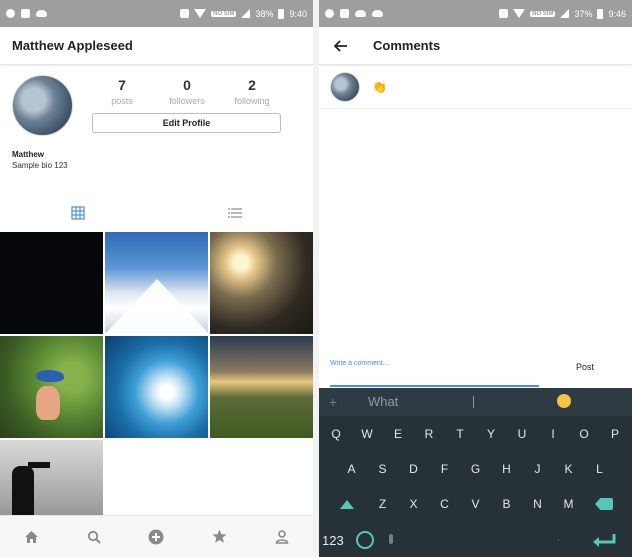 The image size is (632, 557). Describe the element at coordinates (475, 46) in the screenshot. I see `top-app-bar: Comments` at that location.